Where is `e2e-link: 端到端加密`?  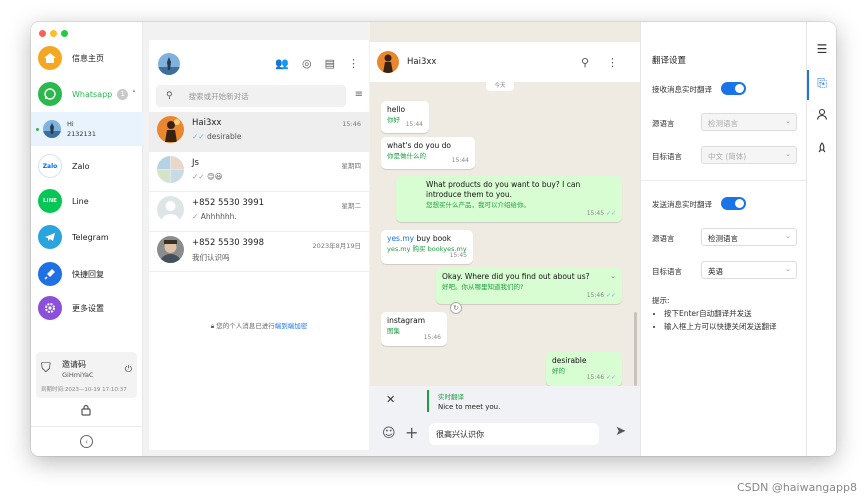 e2e-link: 端到端加密 is located at coordinates (291, 326).